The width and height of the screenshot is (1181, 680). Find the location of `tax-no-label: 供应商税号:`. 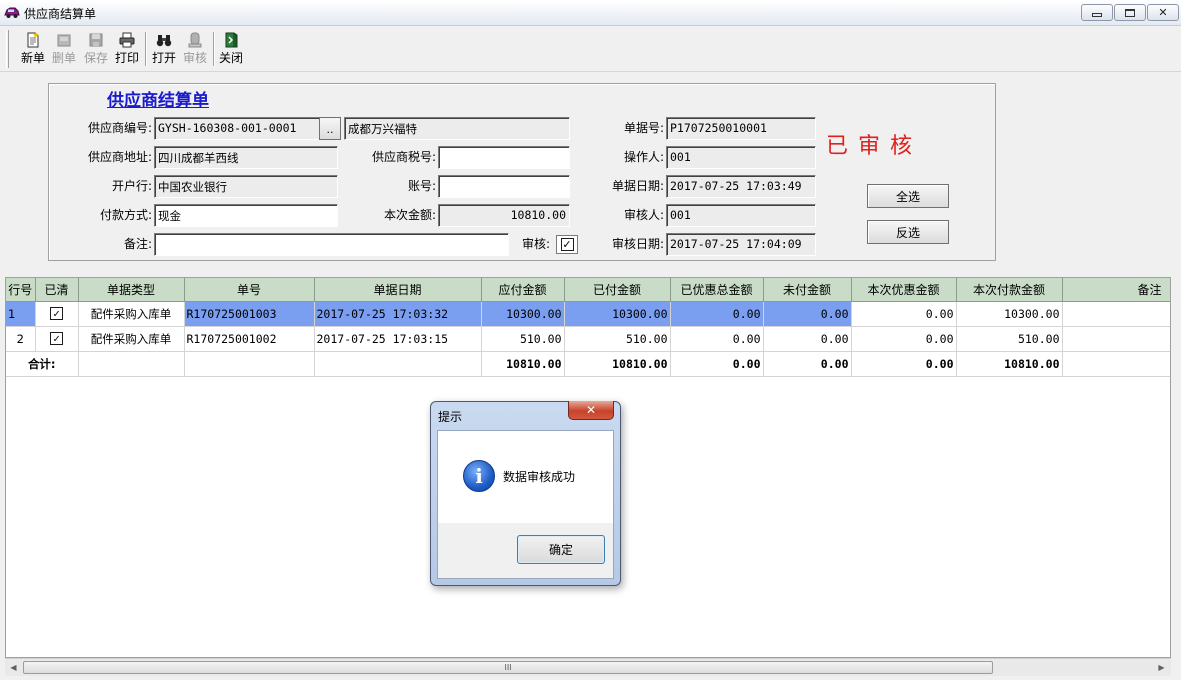

tax-no-label: 供应商税号: is located at coordinates (403, 157).